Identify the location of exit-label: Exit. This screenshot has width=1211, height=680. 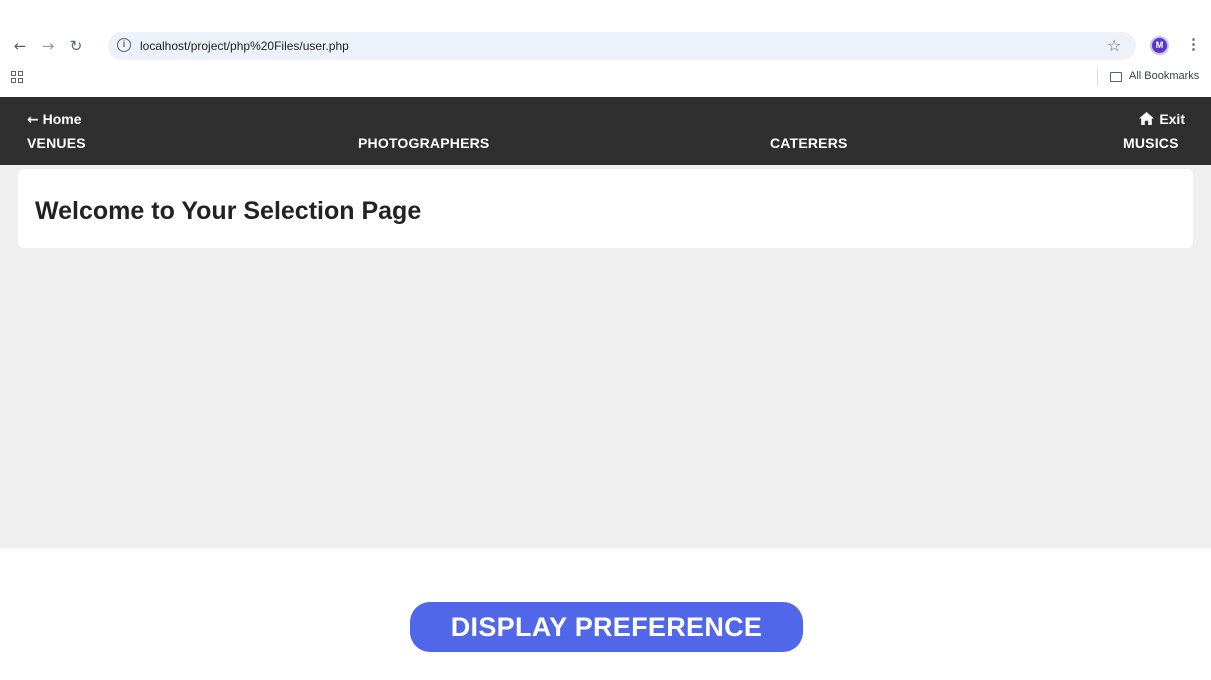
(1172, 119).